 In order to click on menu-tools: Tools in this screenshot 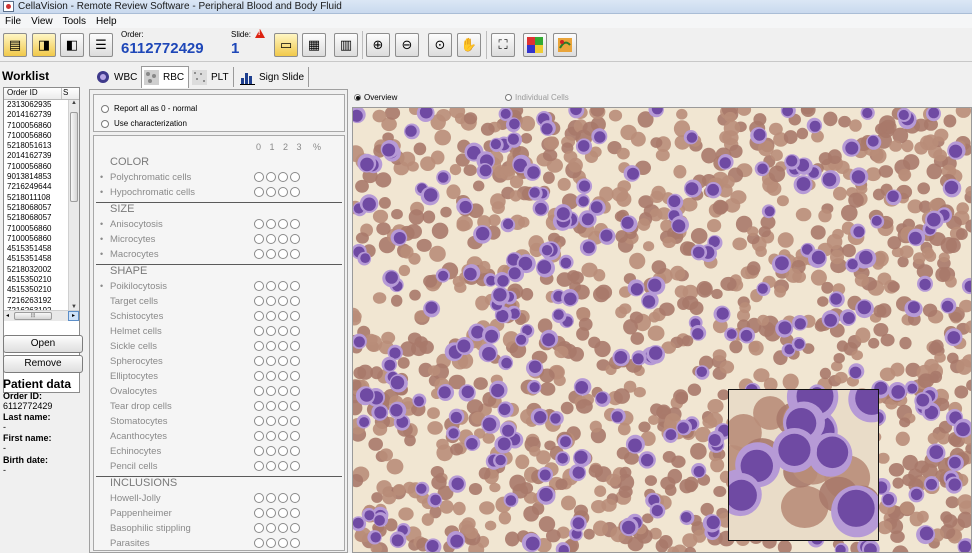, I will do `click(74, 21)`.